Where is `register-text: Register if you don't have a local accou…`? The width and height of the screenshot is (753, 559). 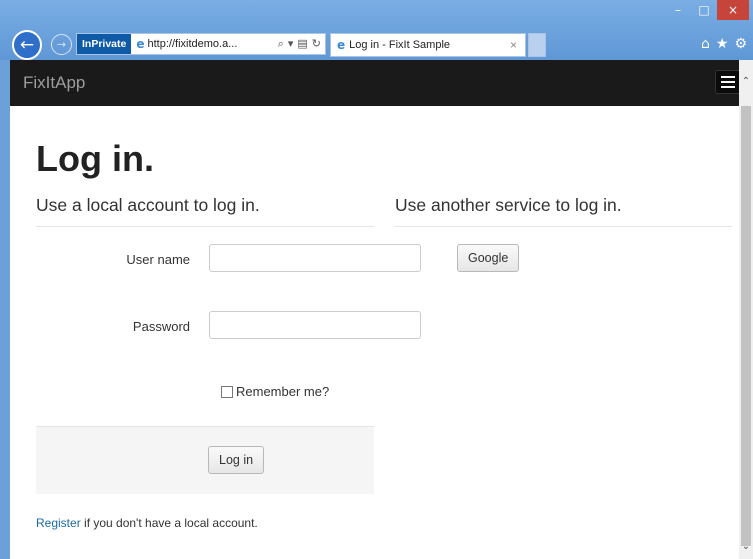 register-text: Register if you don't have a local accou… is located at coordinates (147, 523).